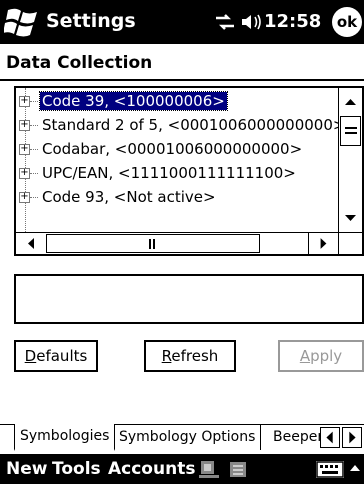 This screenshot has height=484, width=364. Describe the element at coordinates (190, 356) in the screenshot. I see `refresh-button: Refresh` at that location.